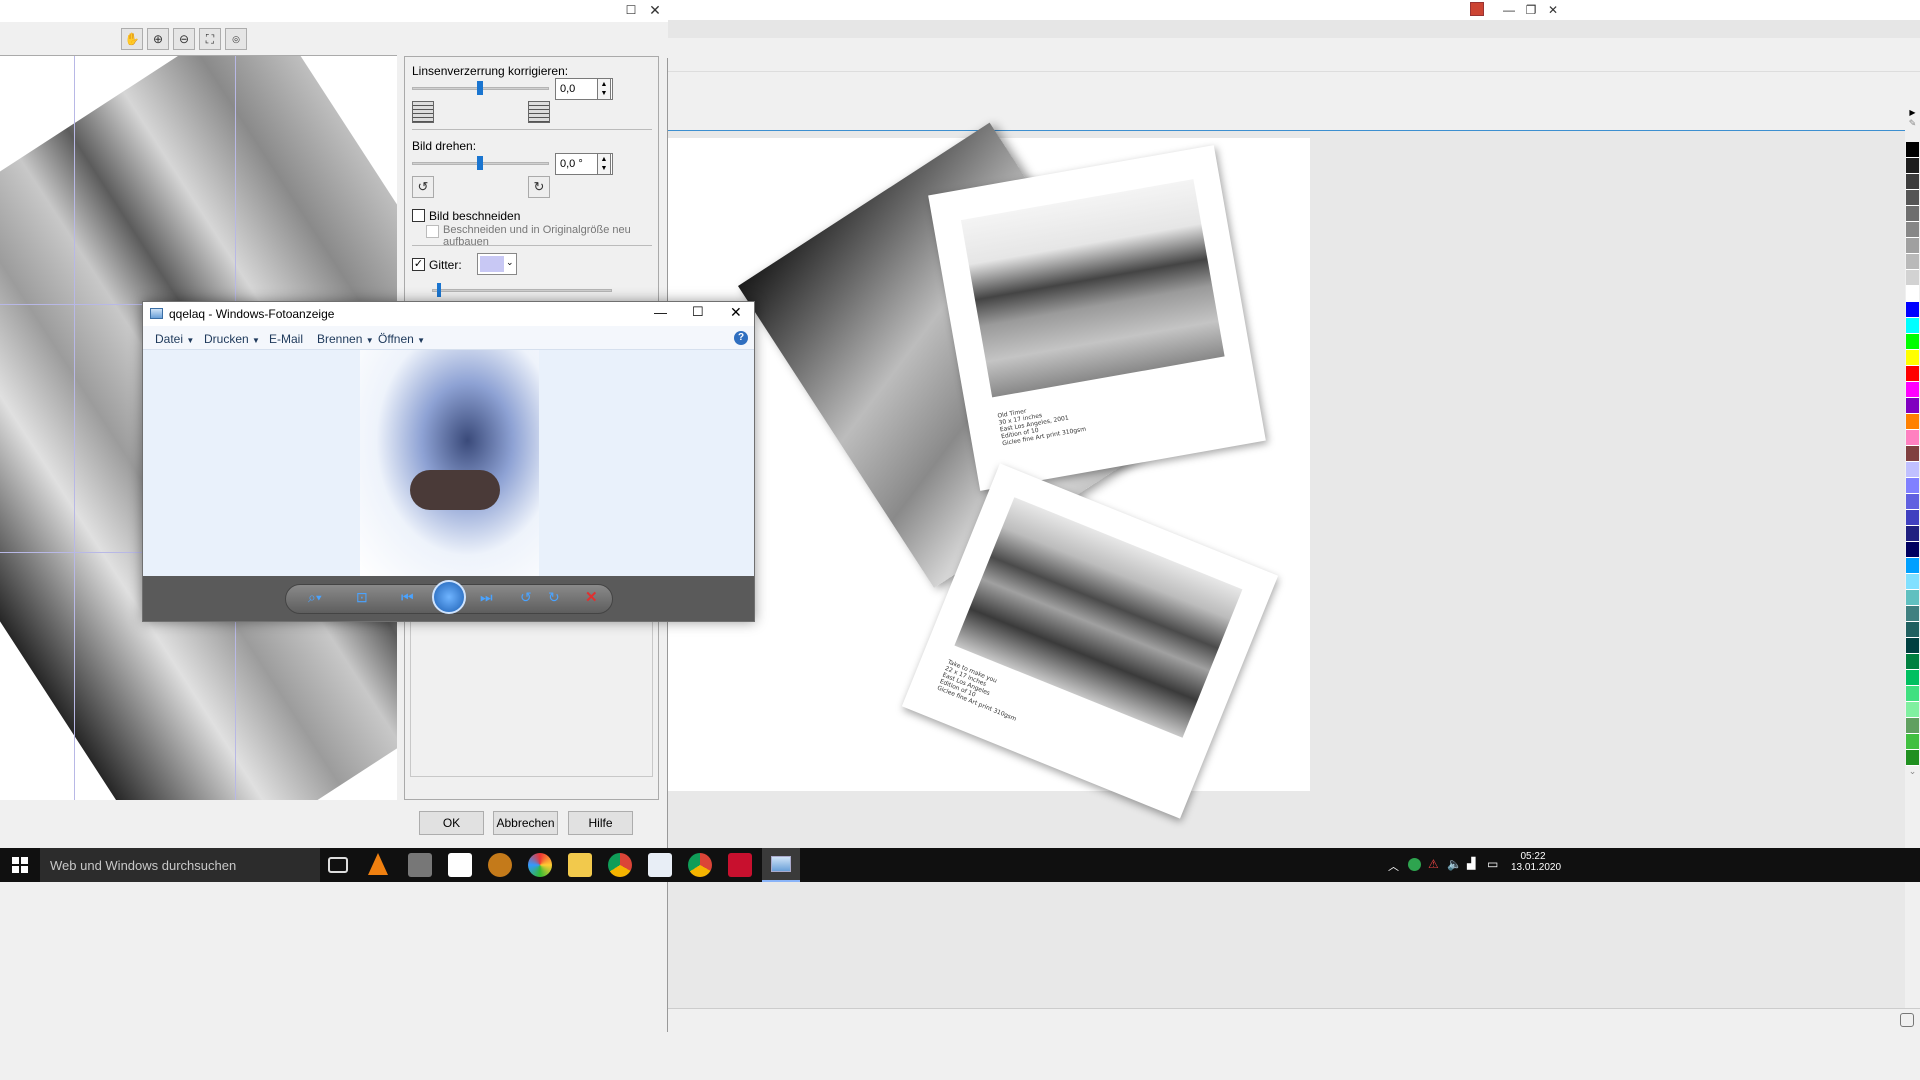 This screenshot has width=1920, height=1080. I want to click on app-icon, so click(500, 865).